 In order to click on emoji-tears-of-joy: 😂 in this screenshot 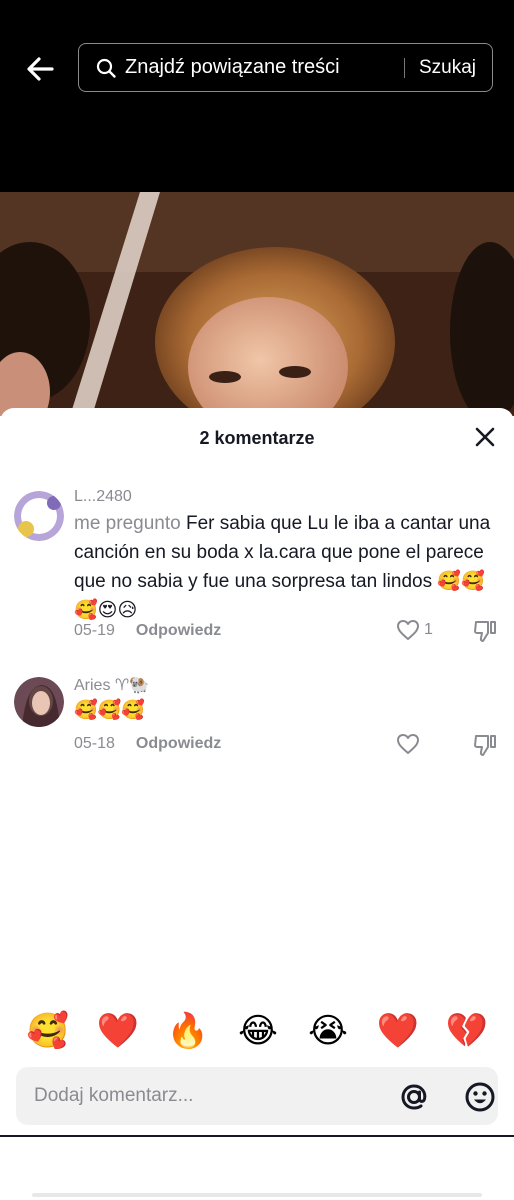, I will do `click(258, 1031)`.